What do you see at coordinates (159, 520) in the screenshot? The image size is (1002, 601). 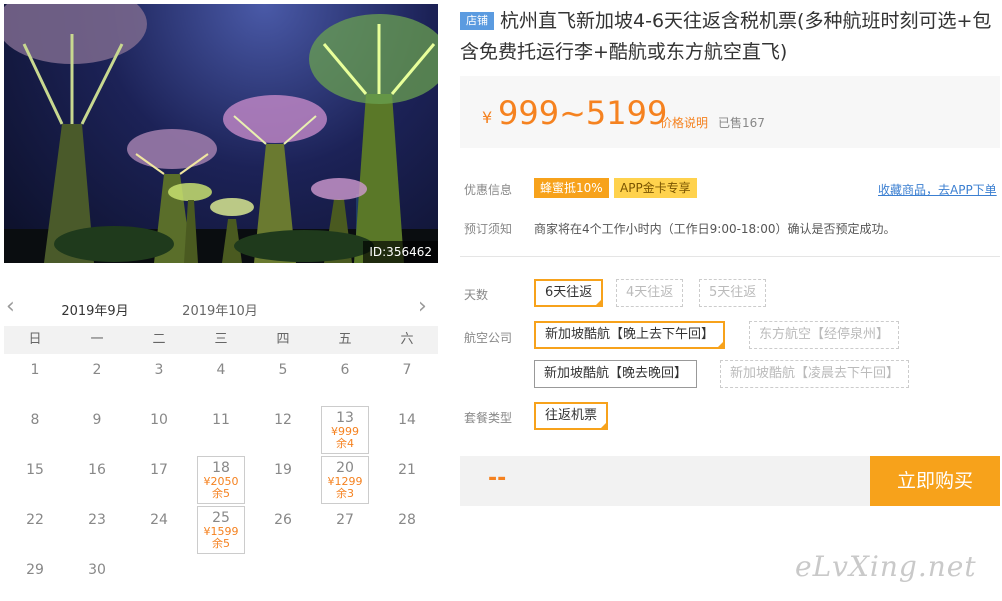 I see `calendar-day-number: 24` at bounding box center [159, 520].